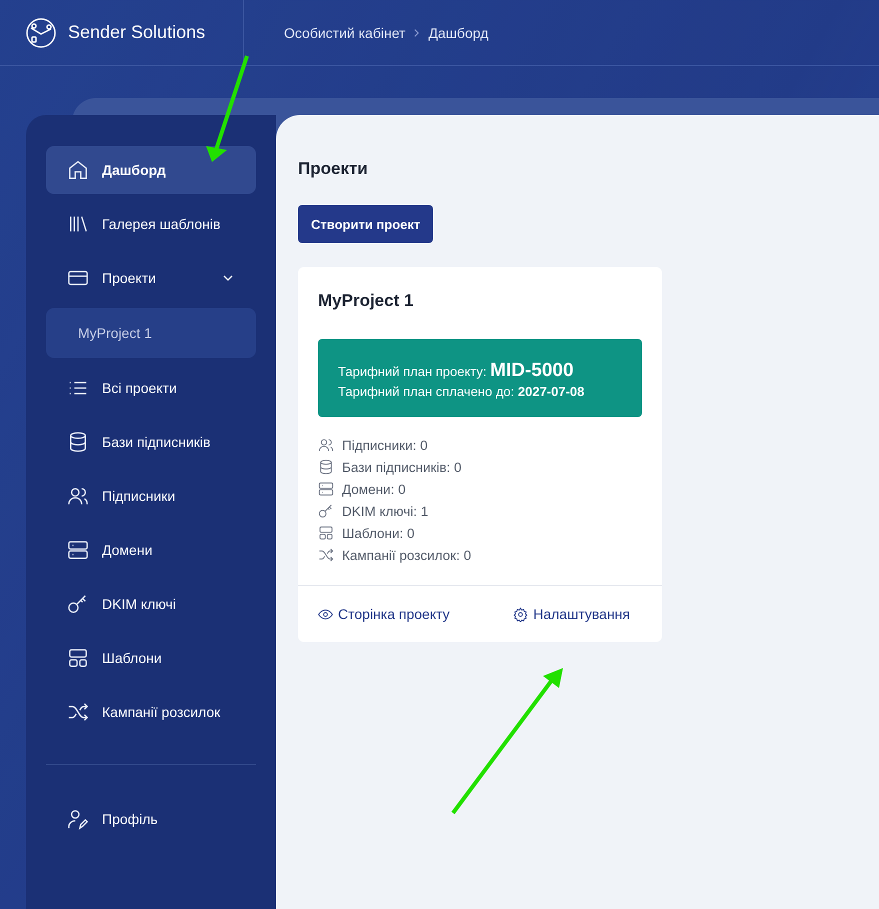  Describe the element at coordinates (345, 32) in the screenshot. I see `breadcrumb-link: Особистий кабінет` at that location.